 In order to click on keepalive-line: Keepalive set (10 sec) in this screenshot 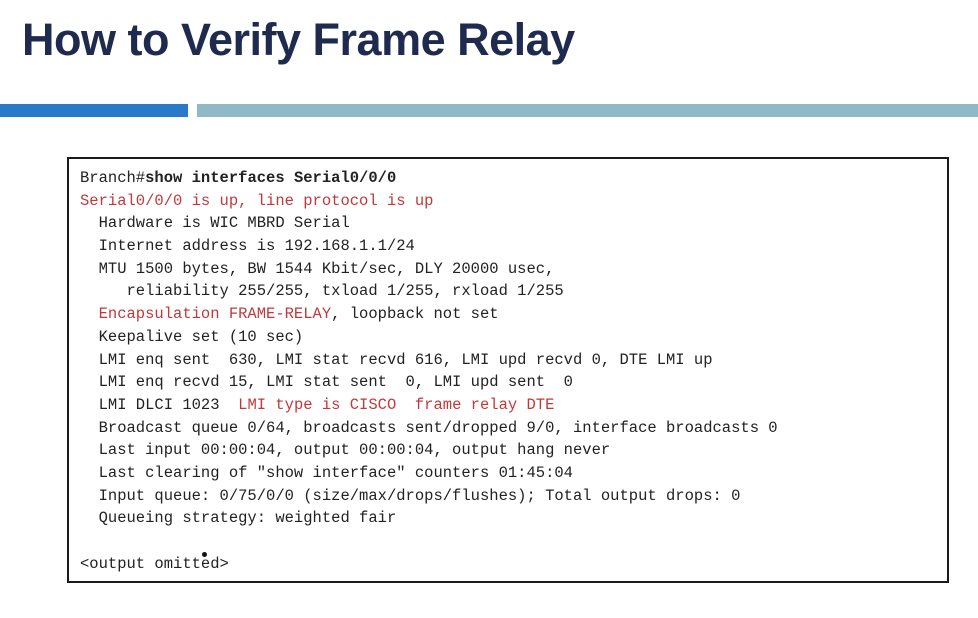, I will do `click(192, 336)`.